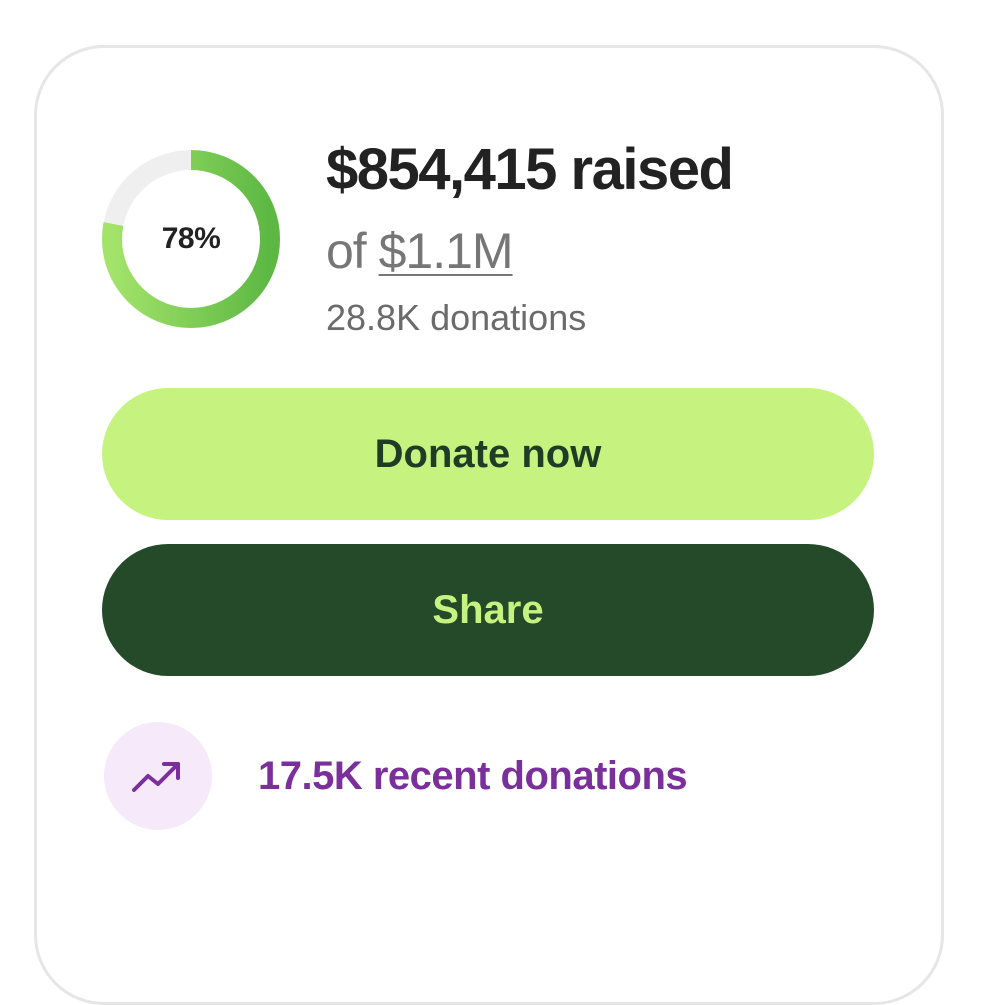 This screenshot has height=1005, width=1000. I want to click on trending-up-icon, so click(156, 777).